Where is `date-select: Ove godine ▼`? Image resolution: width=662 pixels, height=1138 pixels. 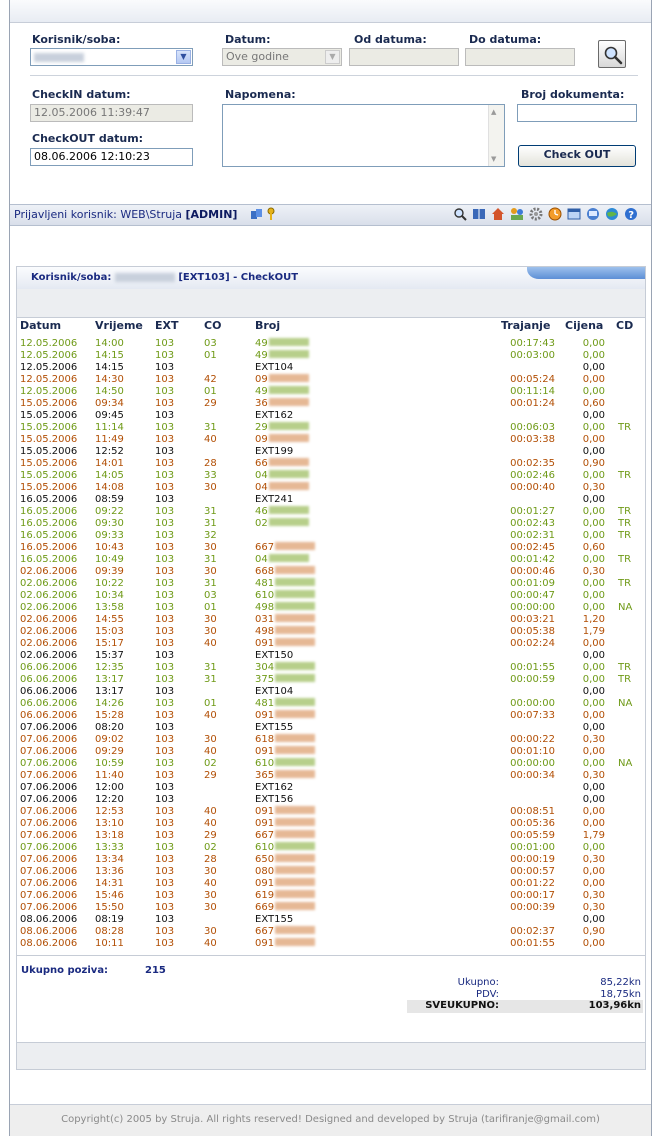
date-select: Ove godine ▼ is located at coordinates (282, 57).